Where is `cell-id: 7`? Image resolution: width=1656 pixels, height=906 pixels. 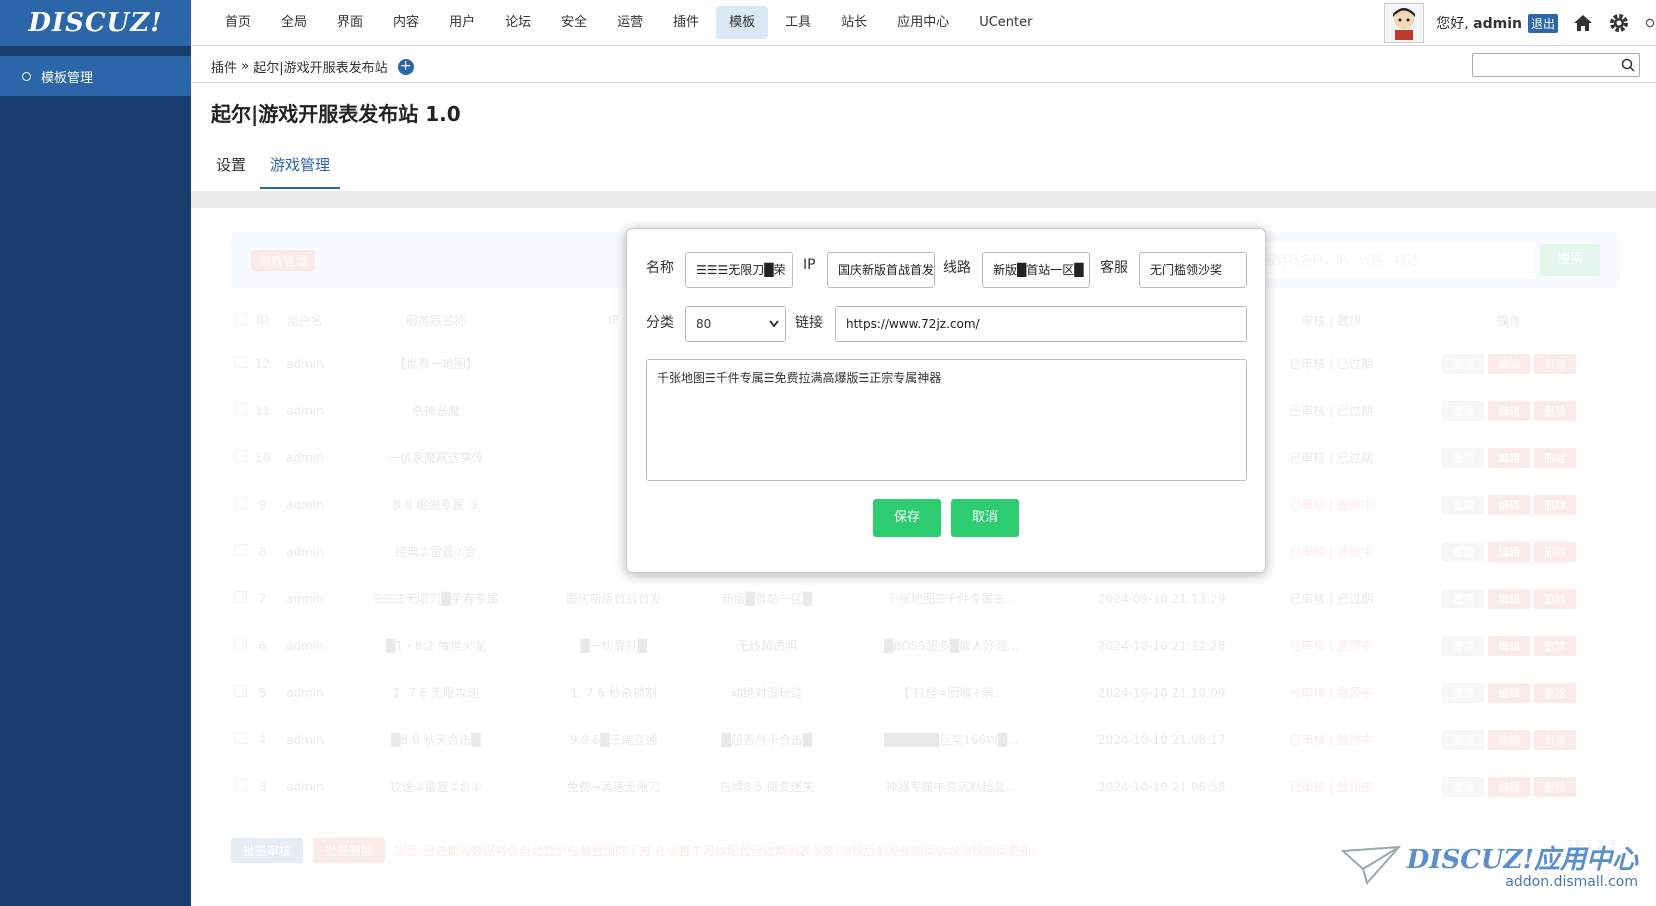 cell-id: 7 is located at coordinates (262, 598).